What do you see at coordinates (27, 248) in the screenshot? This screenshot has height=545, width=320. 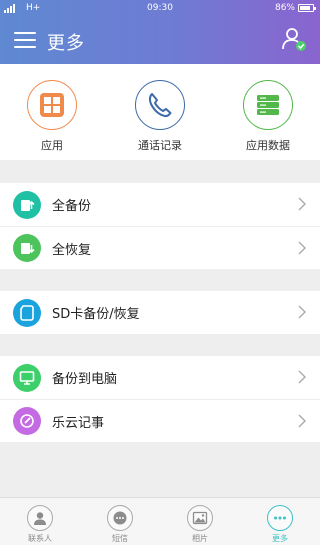 I see `restore-download-icon` at bounding box center [27, 248].